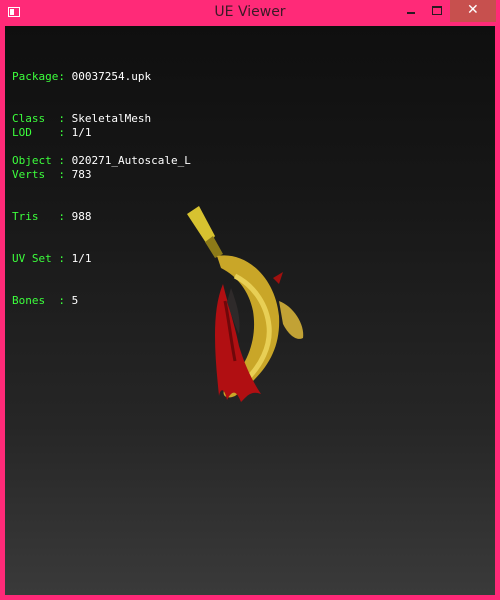 The height and width of the screenshot is (600, 500). I want to click on info-label: UV Set :, so click(42, 258).